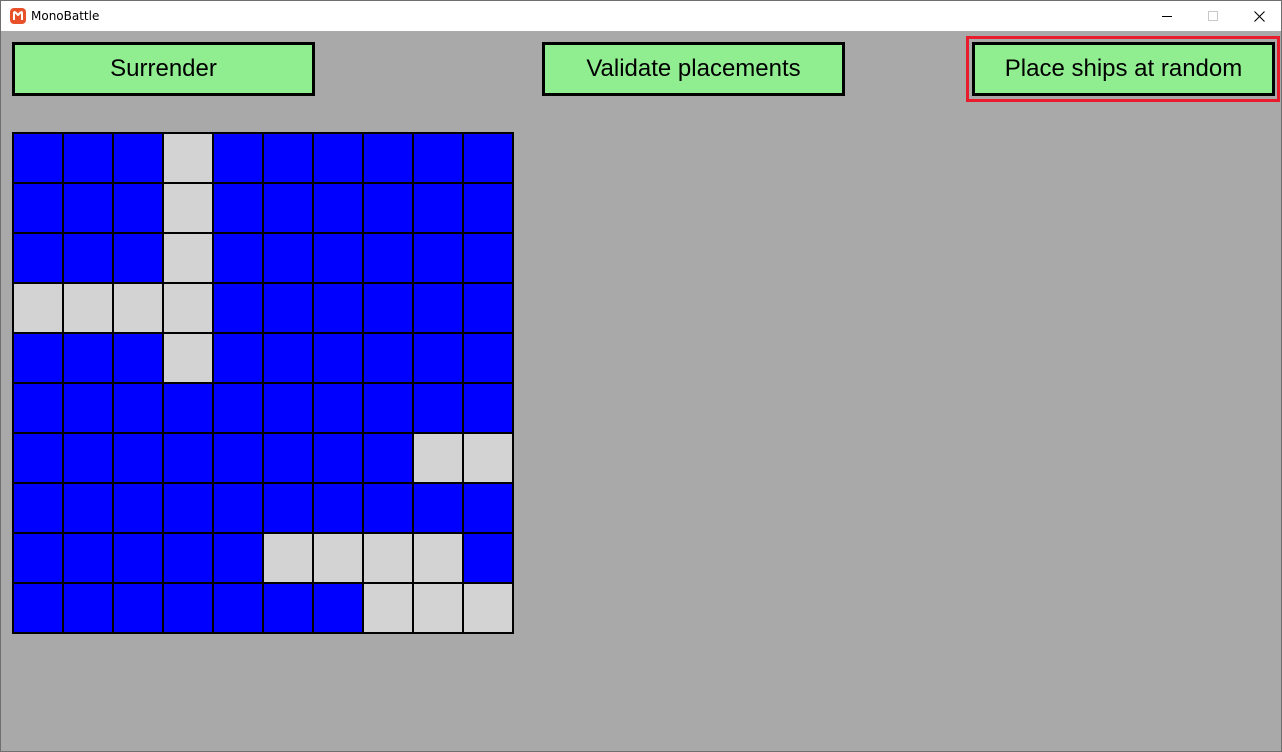 This screenshot has width=1282, height=752. Describe the element at coordinates (1123, 69) in the screenshot. I see `place-ships-random-button: Place ships at random` at that location.